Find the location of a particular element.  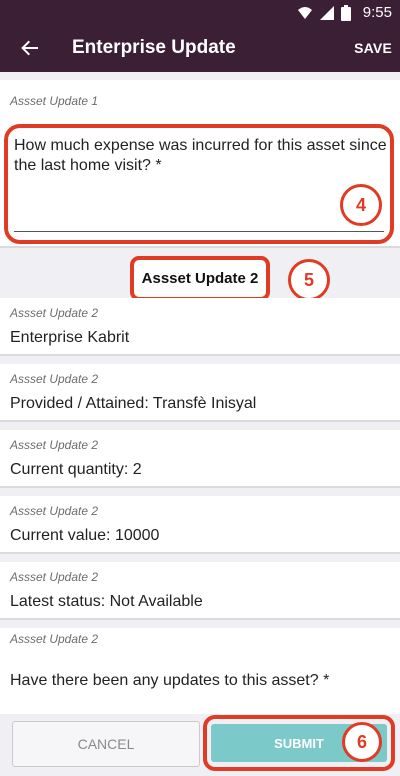

item-value: Latest status: Not Available is located at coordinates (106, 601).